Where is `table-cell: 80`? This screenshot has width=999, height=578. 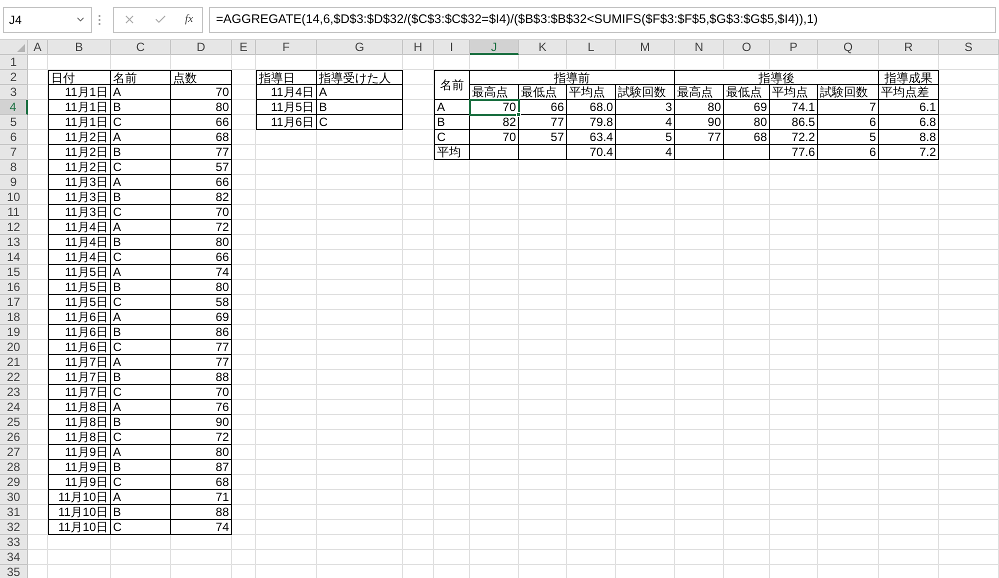 table-cell: 80 is located at coordinates (201, 287).